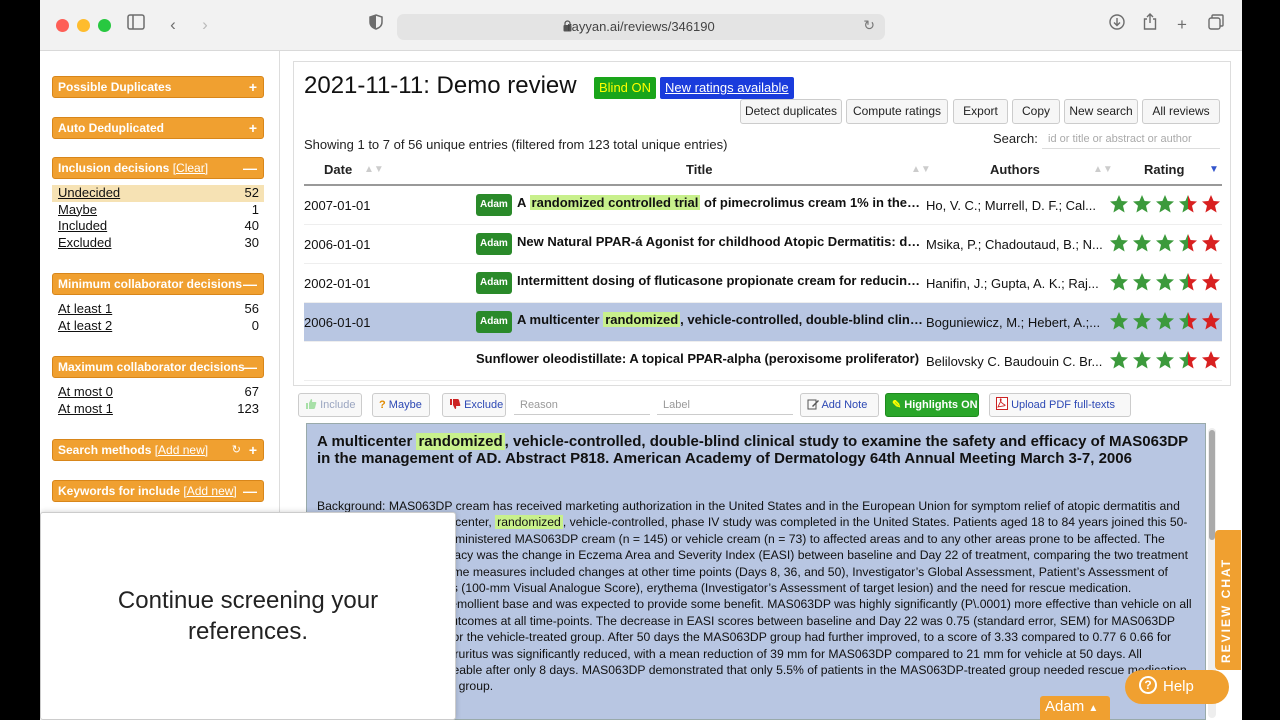 Image resolution: width=1280 pixels, height=720 pixels. Describe the element at coordinates (158, 309) in the screenshot. I see `filter-at-least-1: At least 1 56` at that location.